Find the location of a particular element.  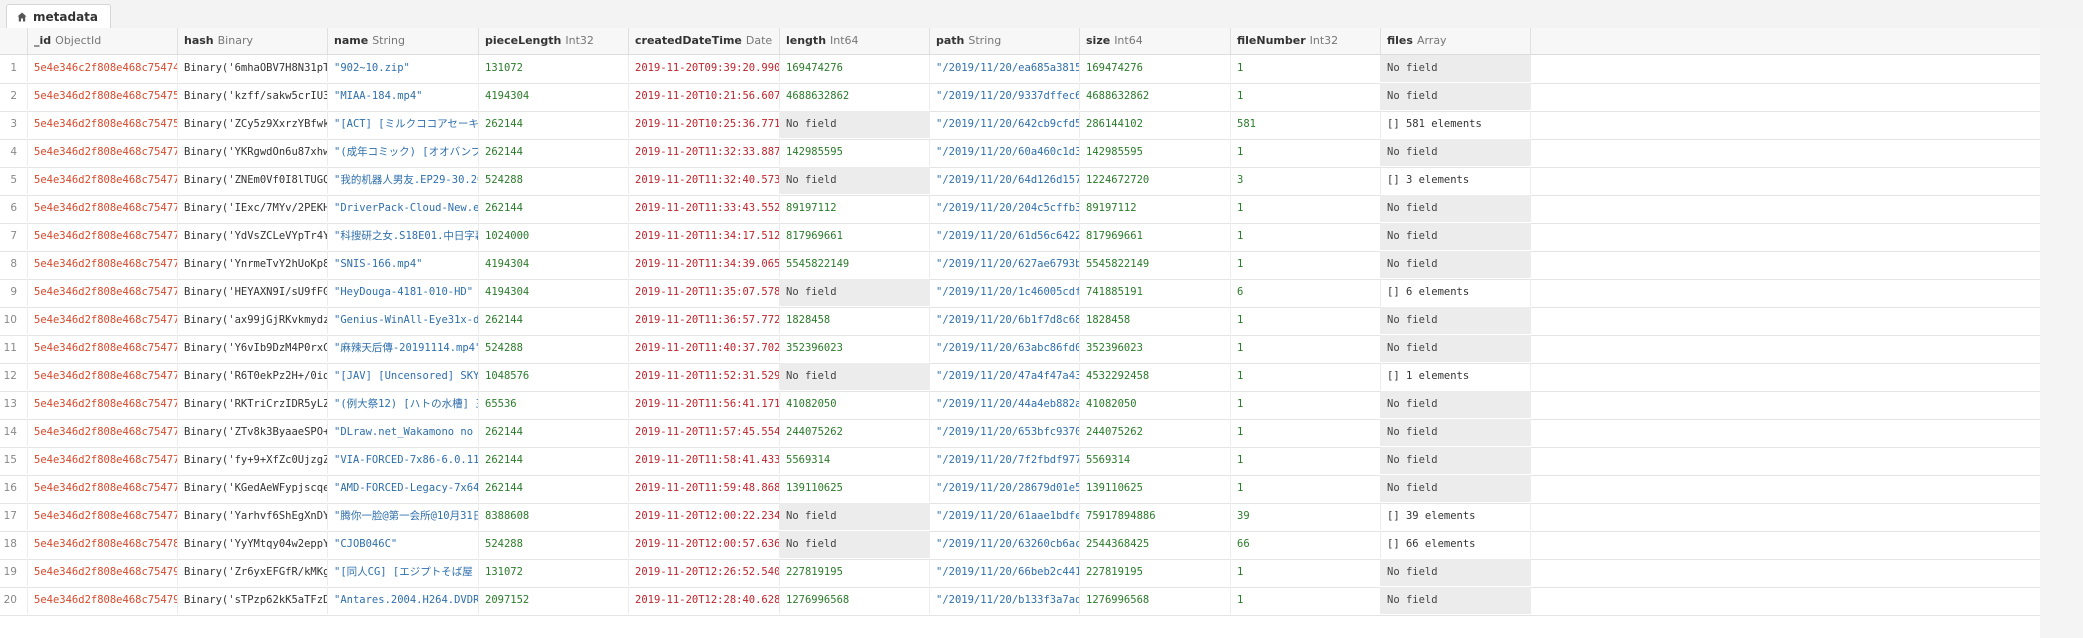

cell-length: 5569314 is located at coordinates (855, 460).